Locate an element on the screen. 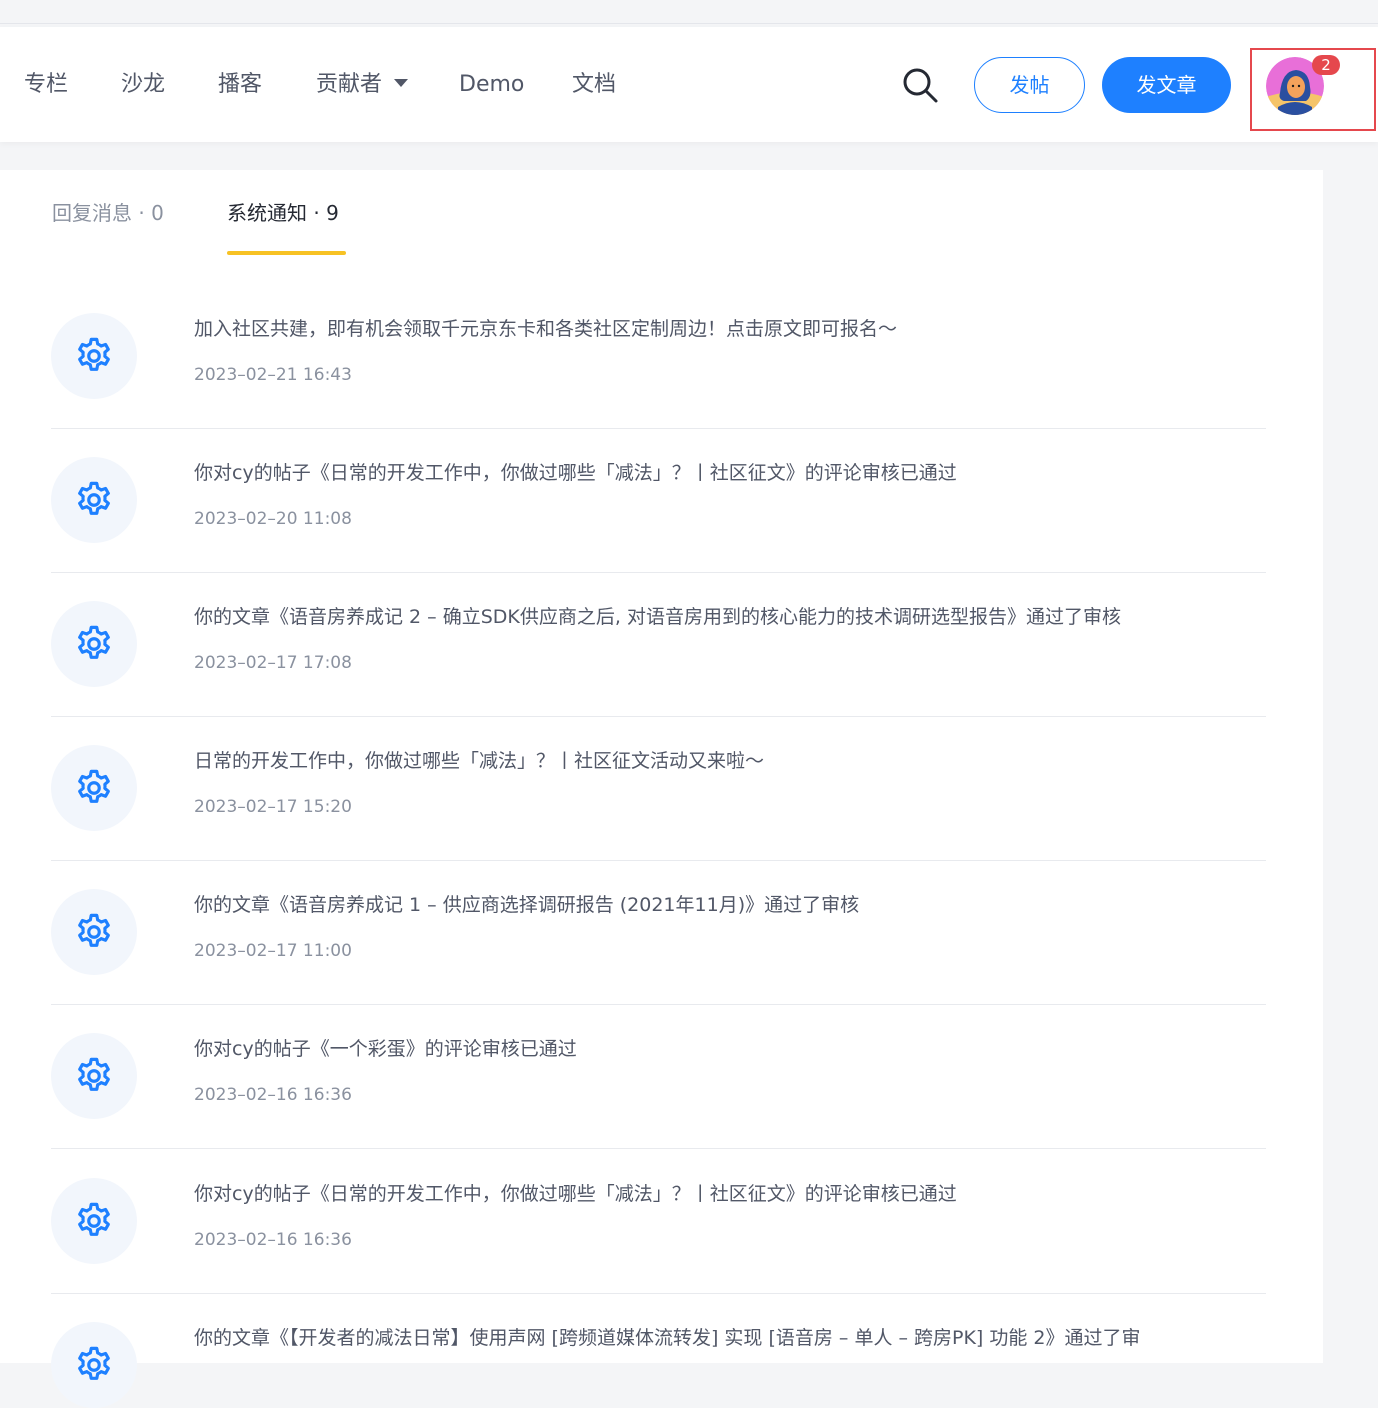  notification-title: 日常的开发工作中，你做过哪些「减法」？丨社区征文活动又来啦～ is located at coordinates (479, 761).